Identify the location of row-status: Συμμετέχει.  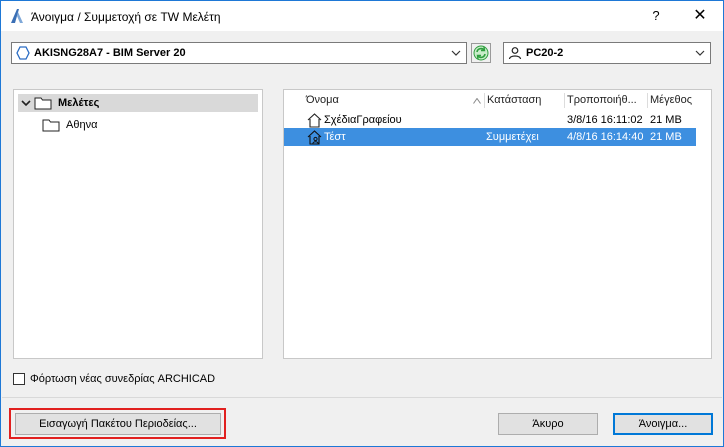
(512, 137).